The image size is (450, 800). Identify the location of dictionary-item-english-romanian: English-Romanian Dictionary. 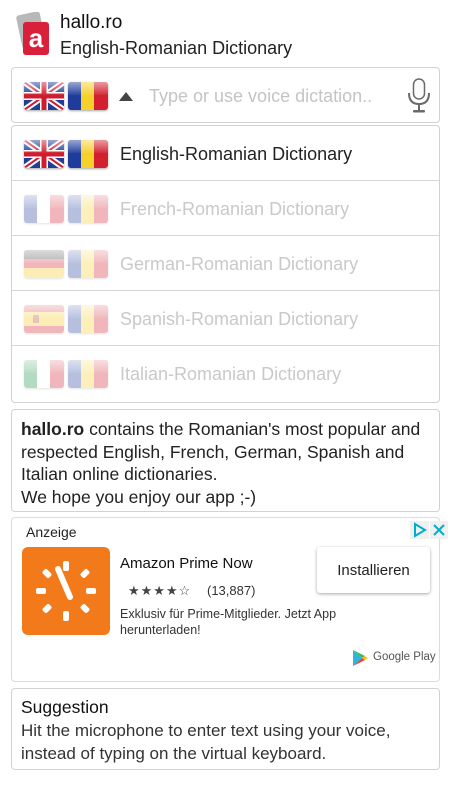
(225, 153).